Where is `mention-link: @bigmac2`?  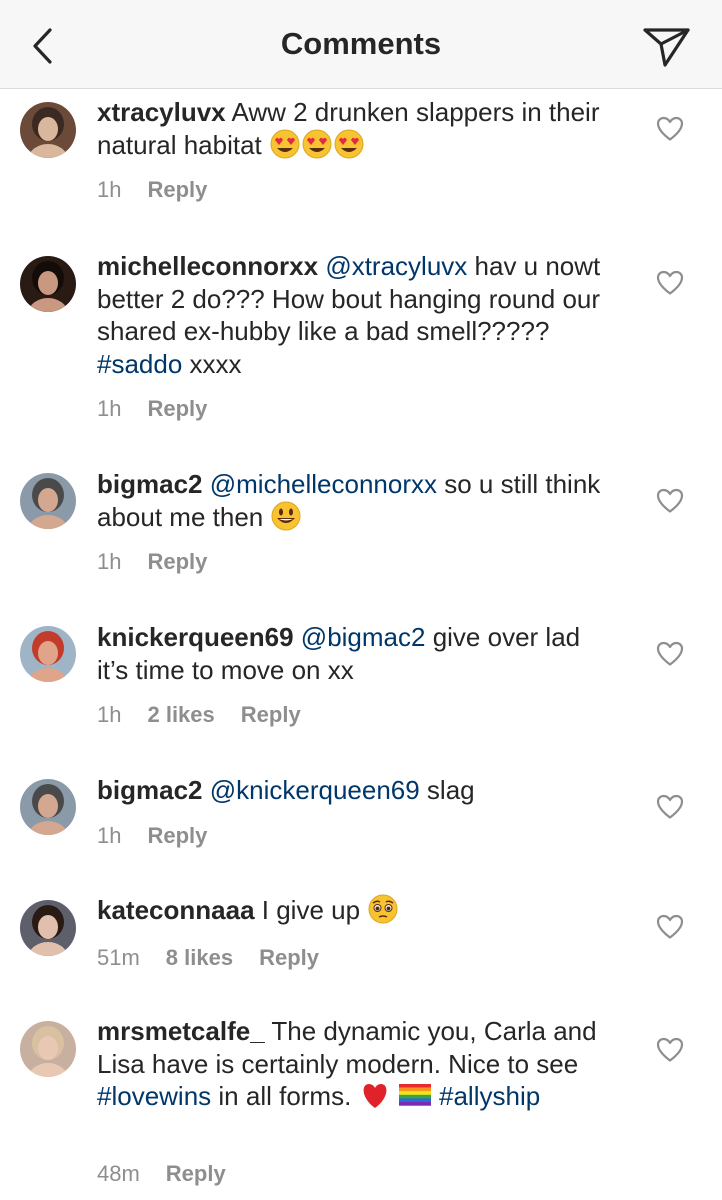
mention-link: @bigmac2 is located at coordinates (363, 637).